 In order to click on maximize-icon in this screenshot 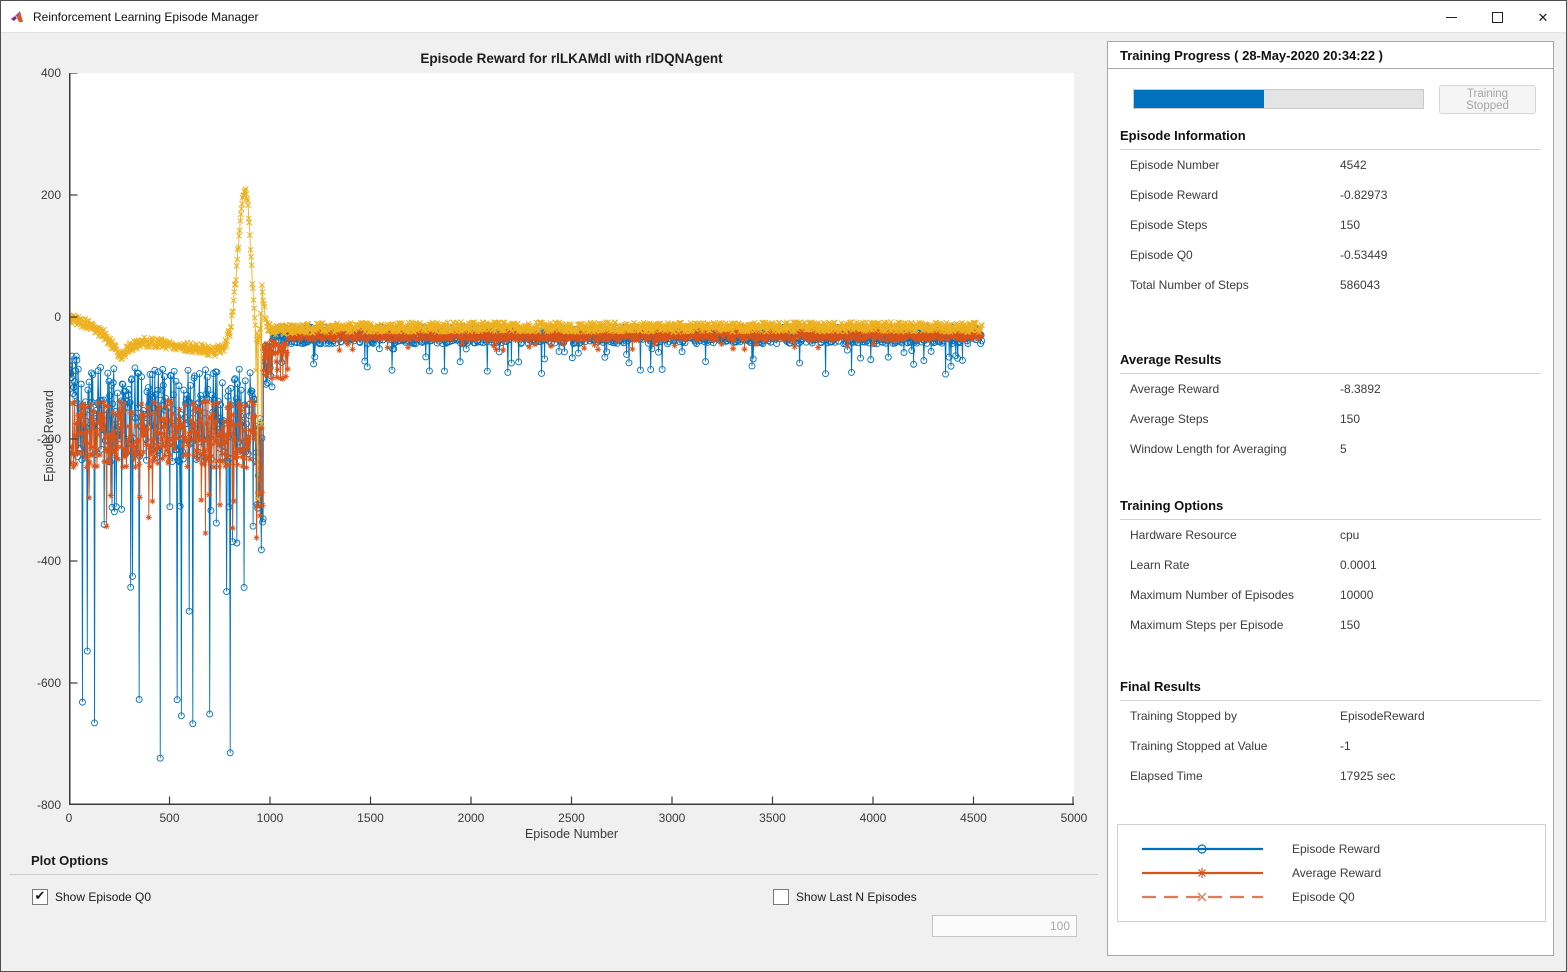, I will do `click(1497, 17)`.